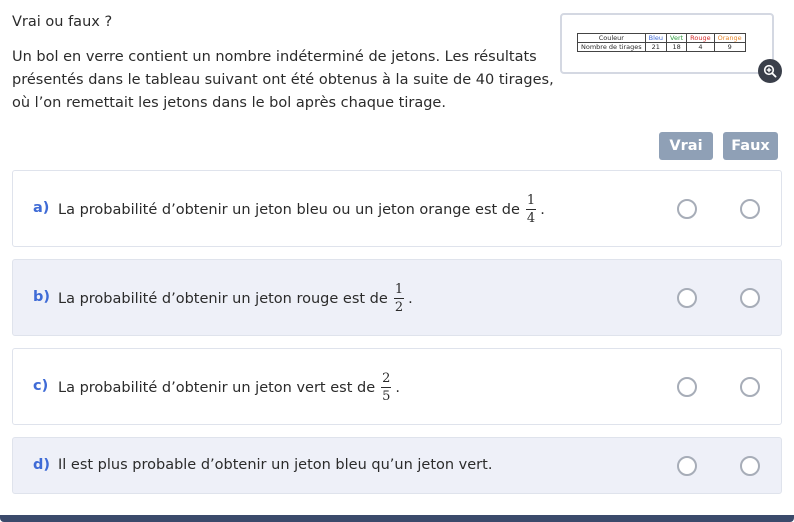 This screenshot has height=522, width=794. What do you see at coordinates (750, 466) in the screenshot?
I see `faux-radio-d` at bounding box center [750, 466].